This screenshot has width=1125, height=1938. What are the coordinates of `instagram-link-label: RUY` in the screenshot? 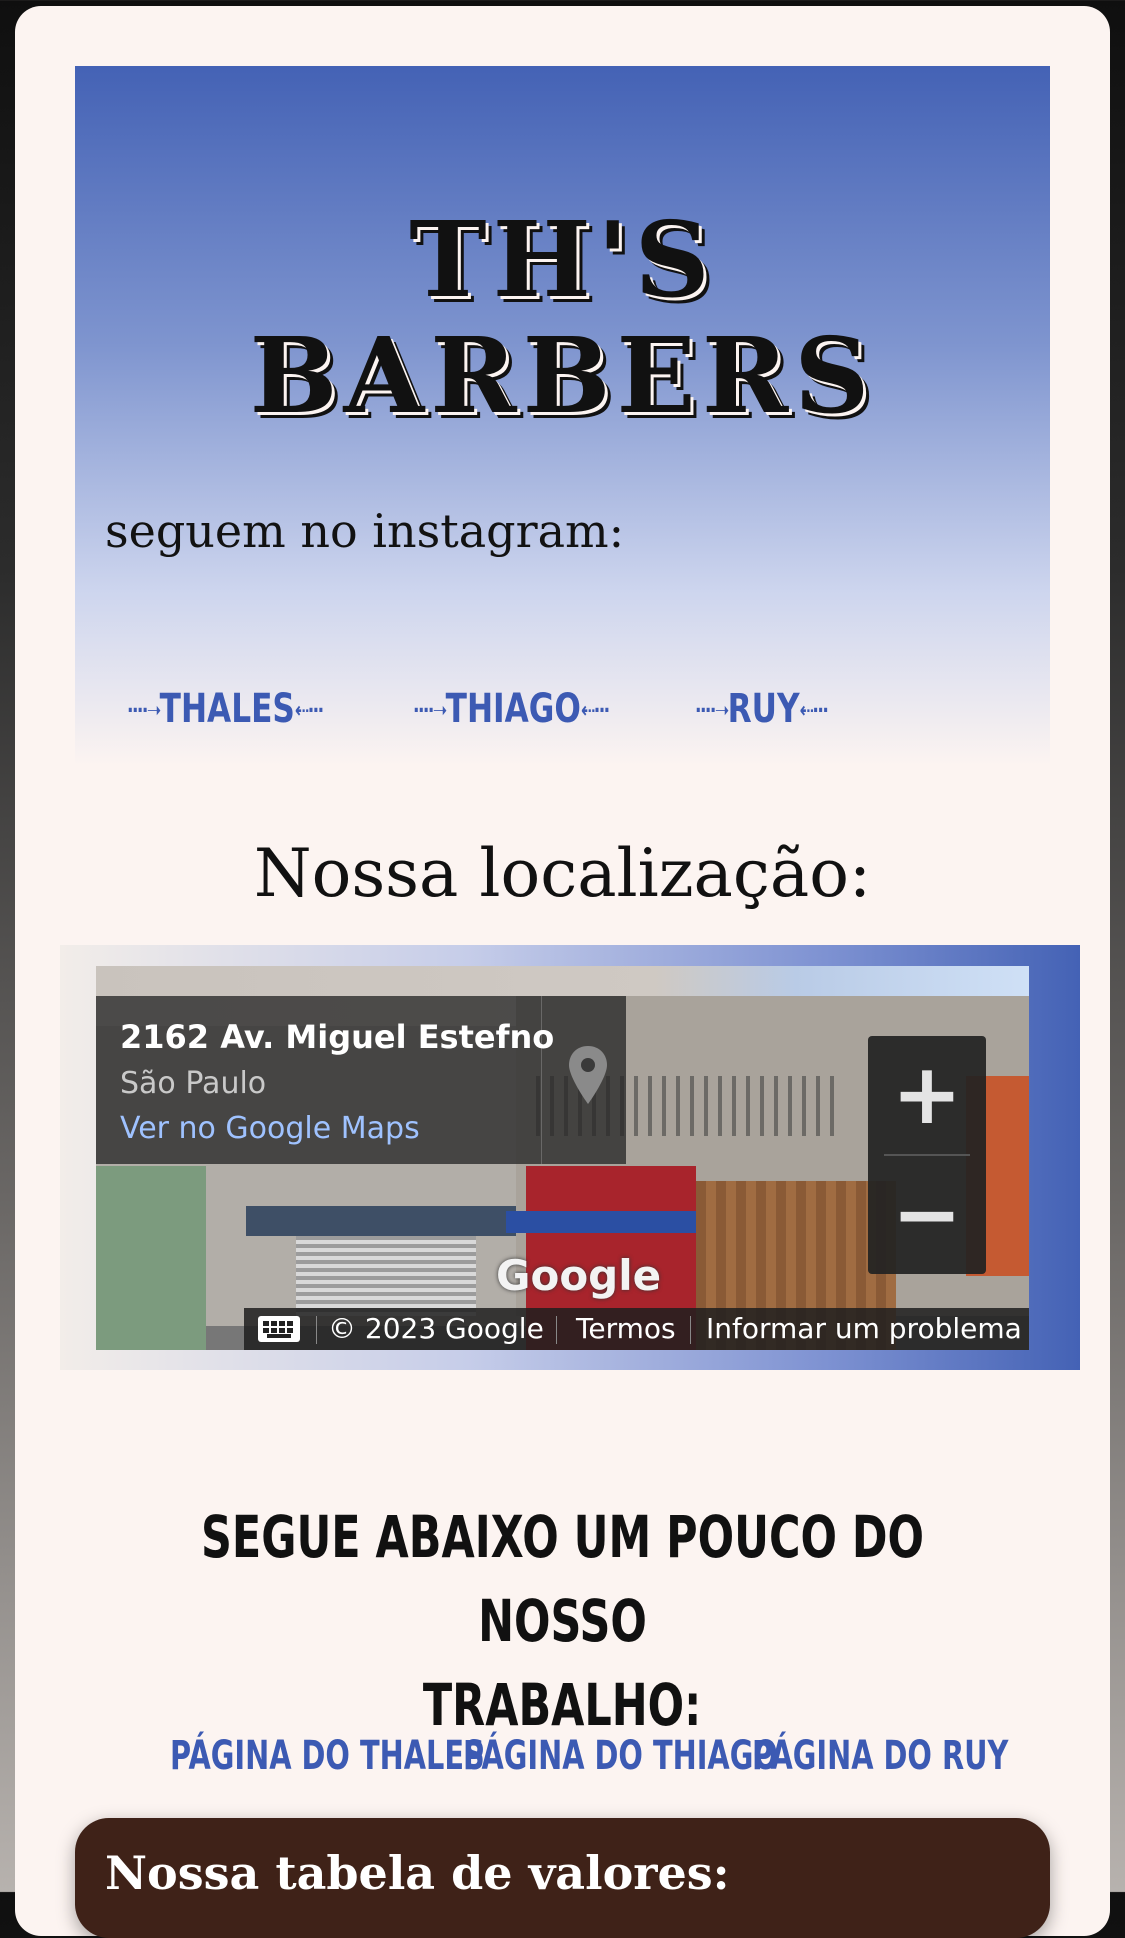 It's located at (763, 709).